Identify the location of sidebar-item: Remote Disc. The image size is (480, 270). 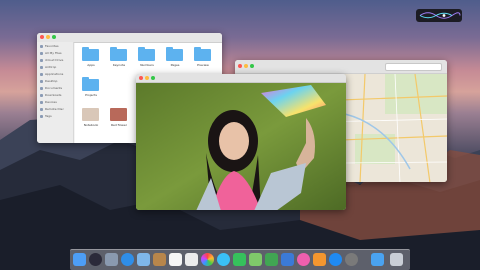
(56, 109).